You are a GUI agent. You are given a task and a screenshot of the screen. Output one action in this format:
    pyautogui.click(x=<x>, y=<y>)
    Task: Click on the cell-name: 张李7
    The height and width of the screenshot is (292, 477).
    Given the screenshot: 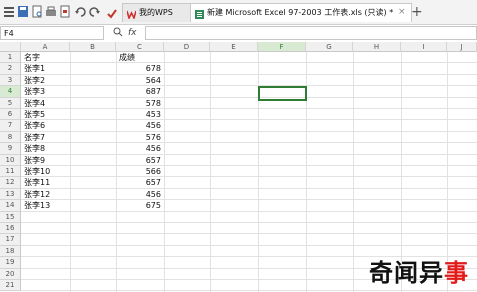 What is the action you would take?
    pyautogui.click(x=45, y=137)
    